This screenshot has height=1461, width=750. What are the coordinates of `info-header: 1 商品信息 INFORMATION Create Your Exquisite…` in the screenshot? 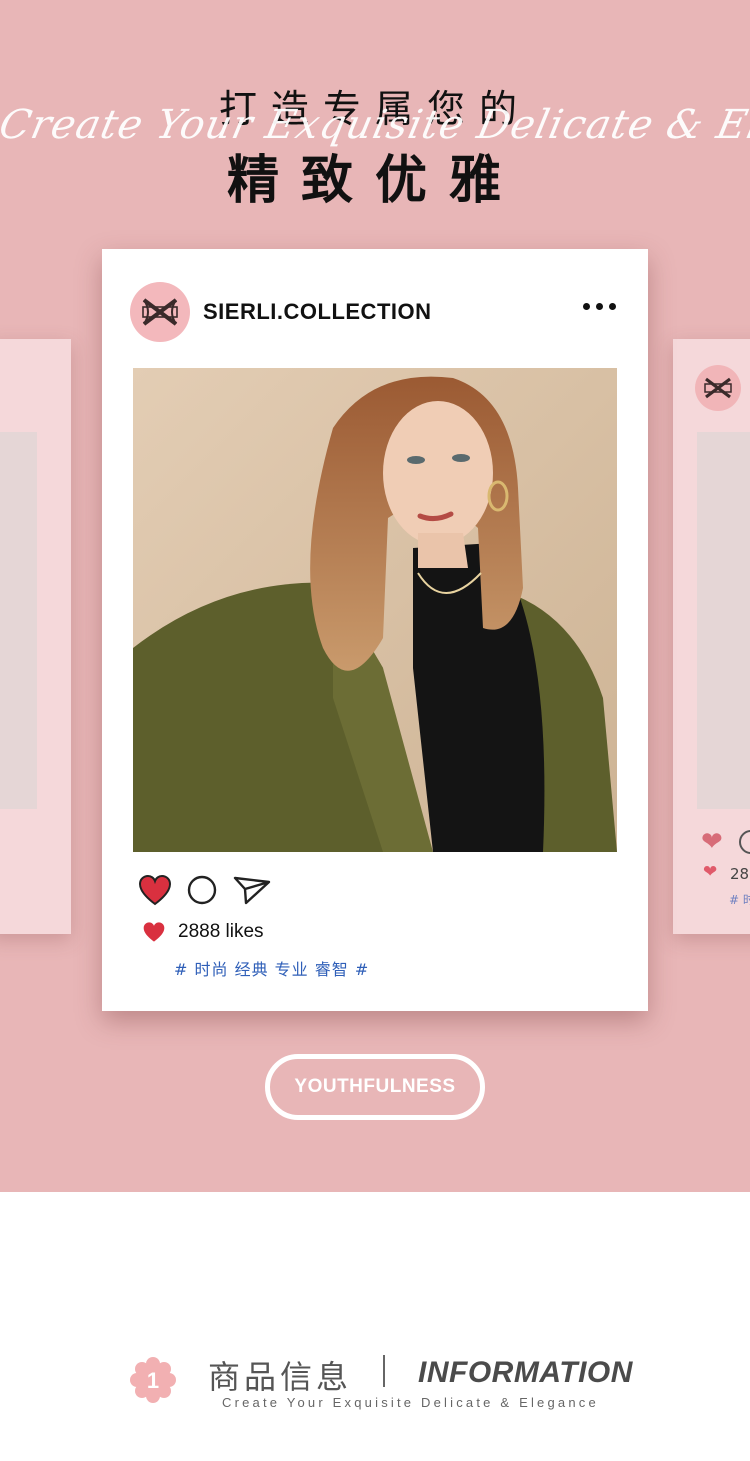 It's located at (375, 1380).